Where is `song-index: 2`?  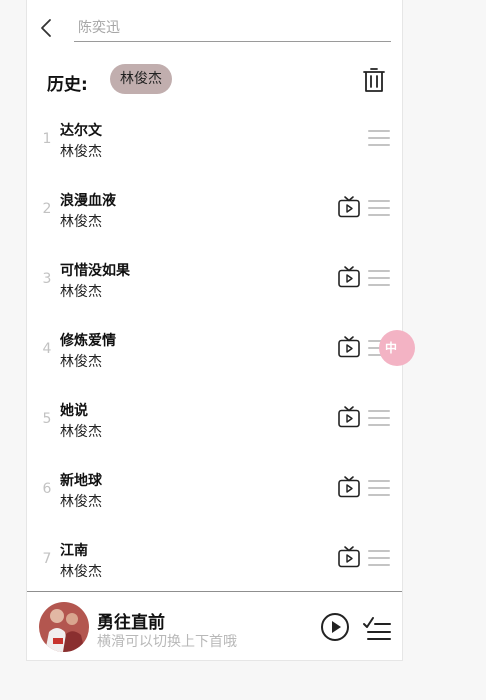 song-index: 2 is located at coordinates (47, 209).